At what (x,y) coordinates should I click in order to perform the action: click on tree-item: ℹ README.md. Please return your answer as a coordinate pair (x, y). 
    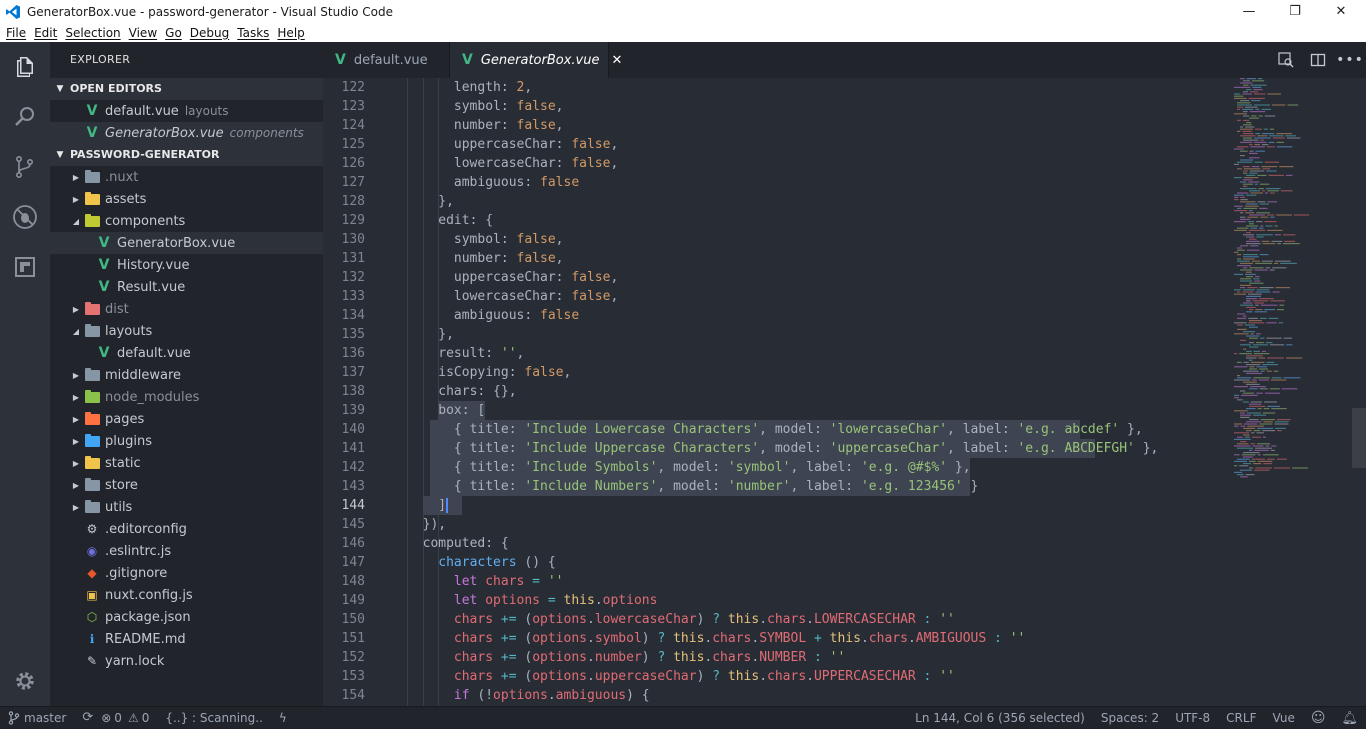
    Looking at the image, I should click on (186, 639).